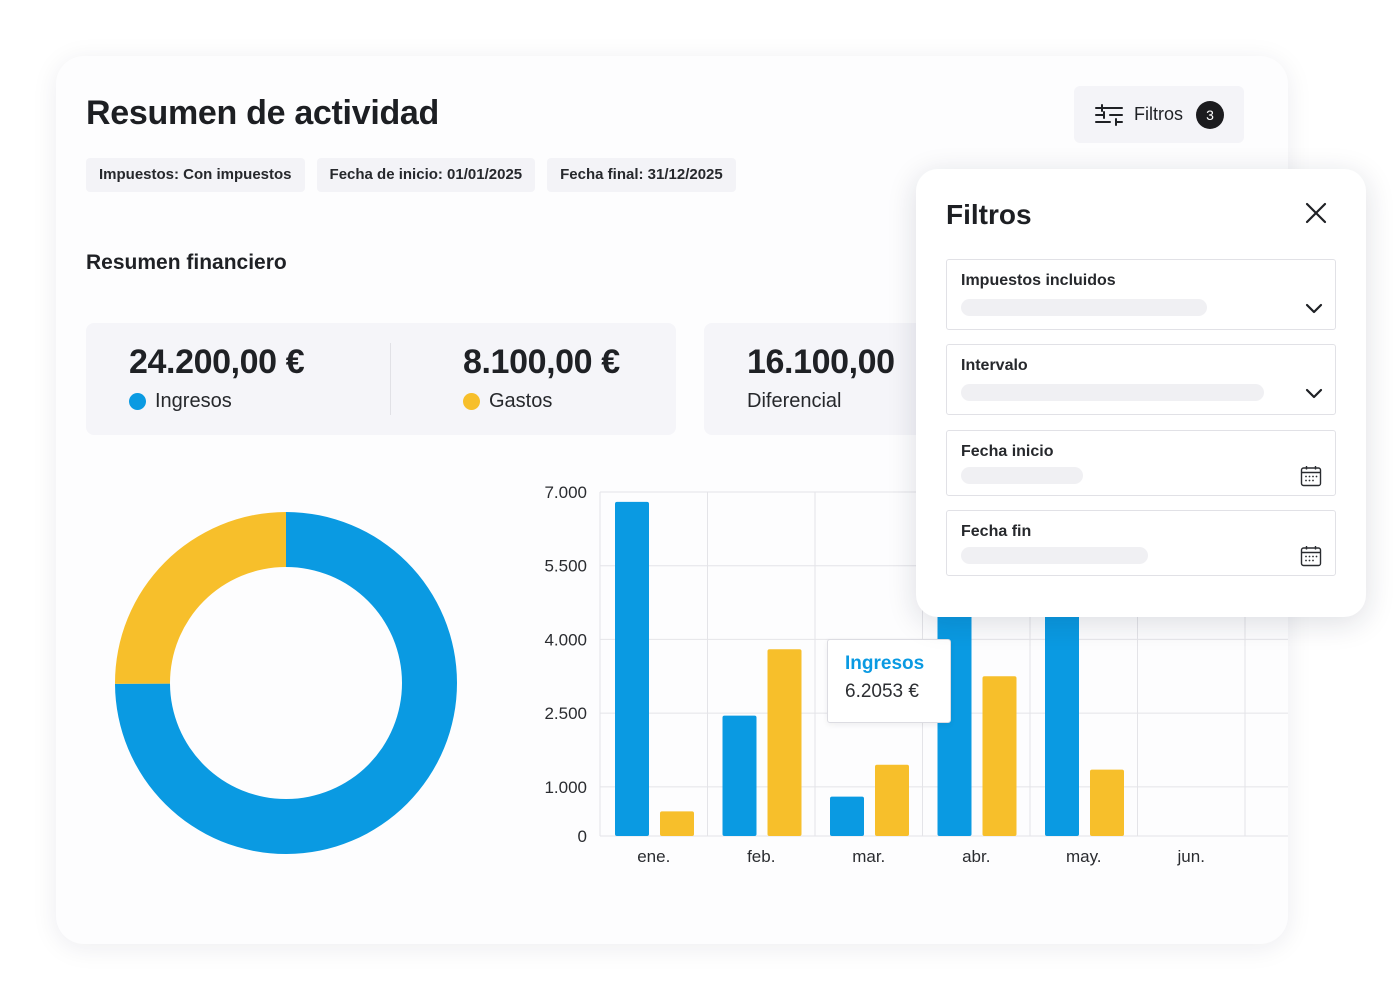 The width and height of the screenshot is (1400, 1000). What do you see at coordinates (892, 800) in the screenshot?
I see `bar-gastos-mar` at bounding box center [892, 800].